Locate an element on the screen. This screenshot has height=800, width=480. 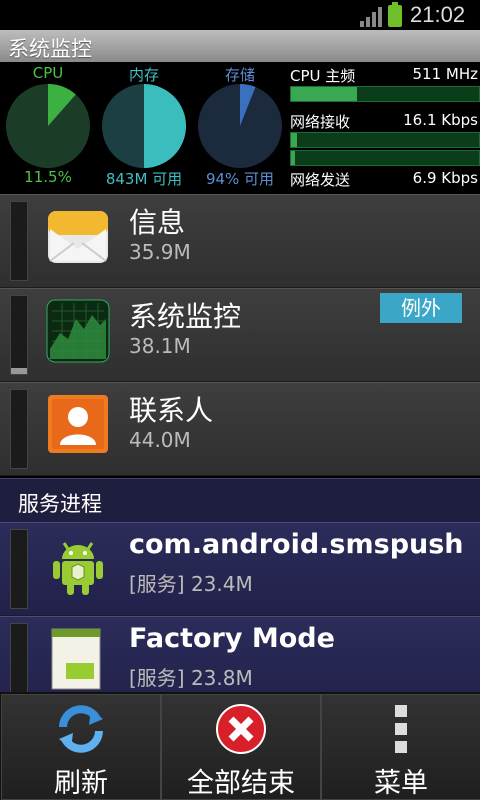
android-icon is located at coordinates (78, 568).